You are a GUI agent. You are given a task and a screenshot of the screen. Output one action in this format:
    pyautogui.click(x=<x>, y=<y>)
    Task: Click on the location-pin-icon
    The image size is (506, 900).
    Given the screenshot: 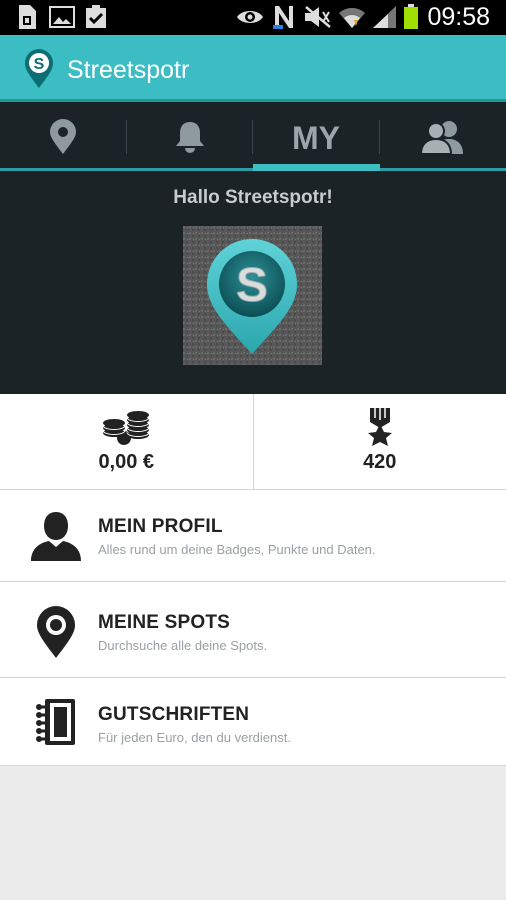 What is the action you would take?
    pyautogui.click(x=56, y=632)
    